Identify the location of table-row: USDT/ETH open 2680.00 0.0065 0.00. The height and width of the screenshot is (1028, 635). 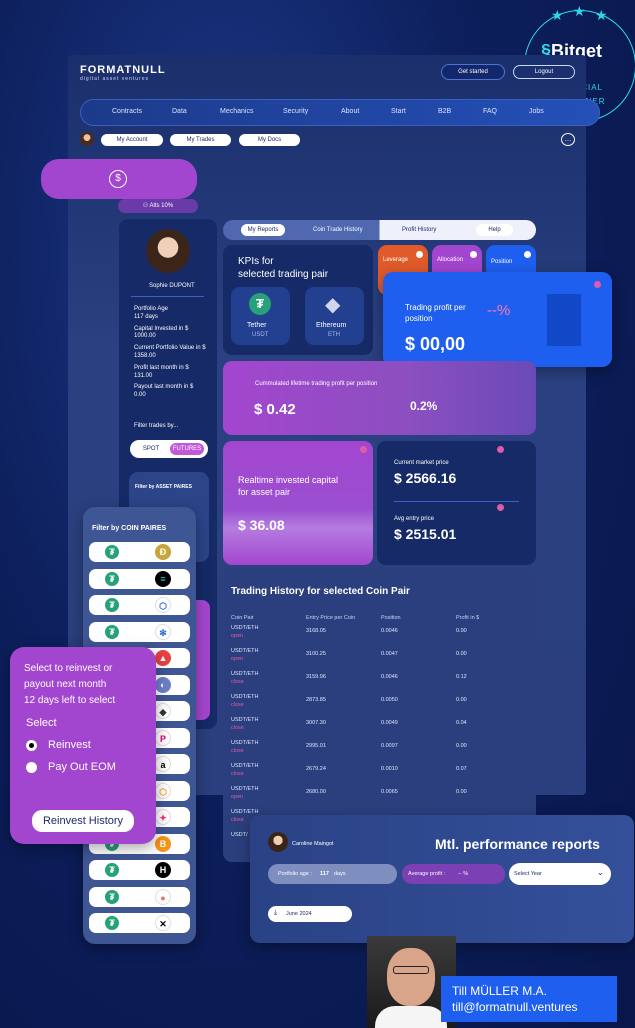
(376, 797).